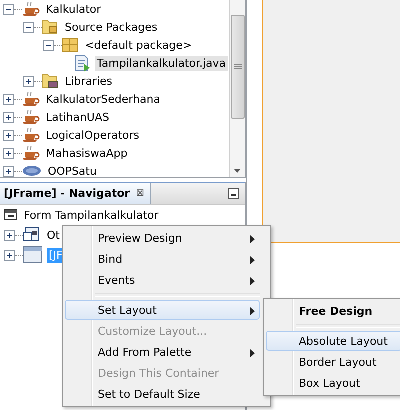 The image size is (400, 410). Describe the element at coordinates (138, 45) in the screenshot. I see `tree-item: <default package>` at that location.